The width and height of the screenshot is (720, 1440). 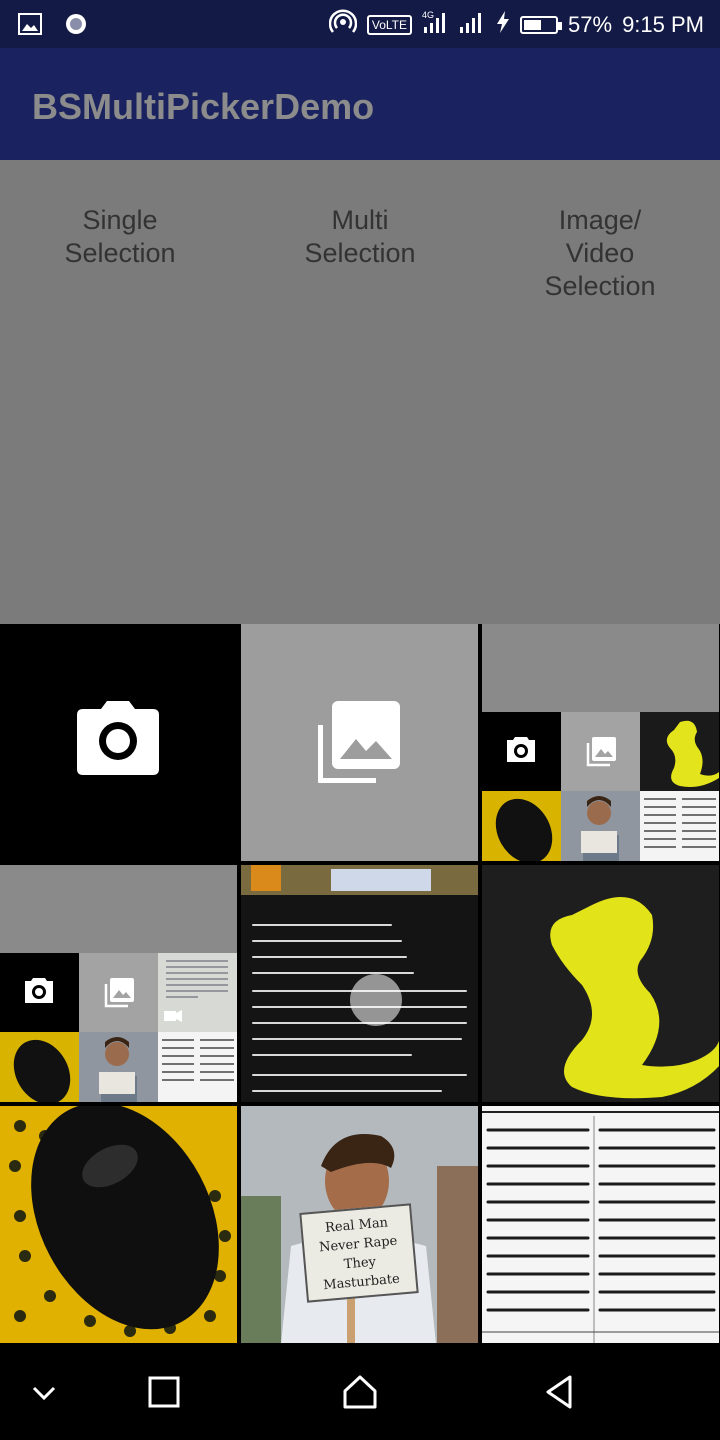 I want to click on gallery-icon, so click(x=359, y=742).